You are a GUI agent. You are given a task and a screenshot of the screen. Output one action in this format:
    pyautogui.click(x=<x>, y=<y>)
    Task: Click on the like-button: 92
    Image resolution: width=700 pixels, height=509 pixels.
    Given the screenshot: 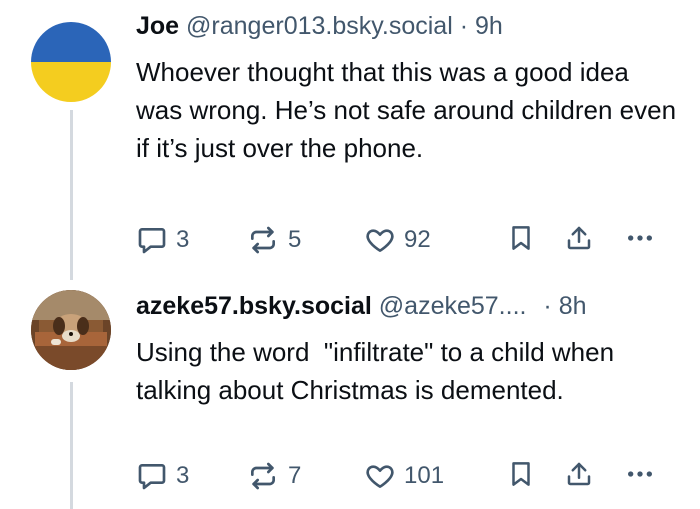 What is the action you would take?
    pyautogui.click(x=397, y=240)
    